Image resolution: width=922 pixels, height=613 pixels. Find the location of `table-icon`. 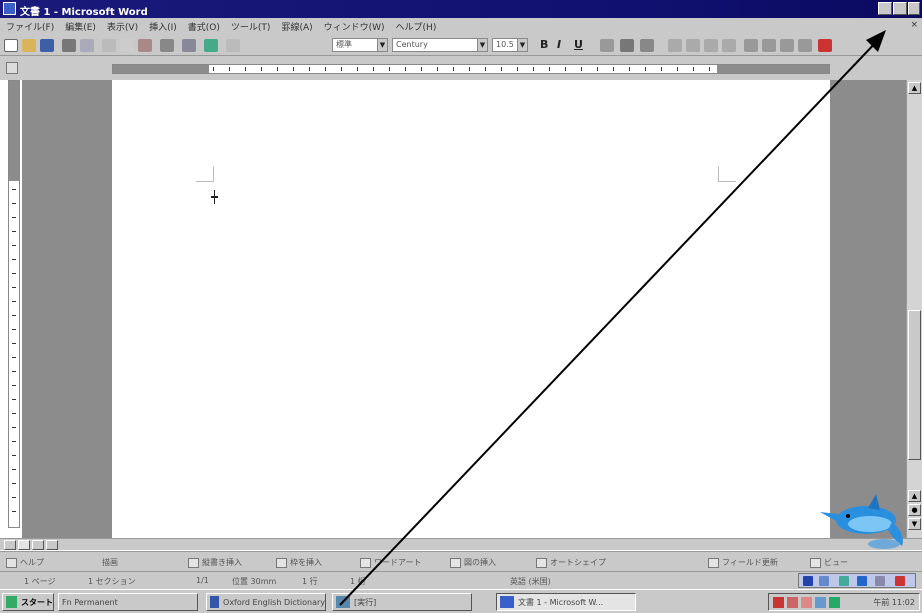

table-icon is located at coordinates (189, 45).